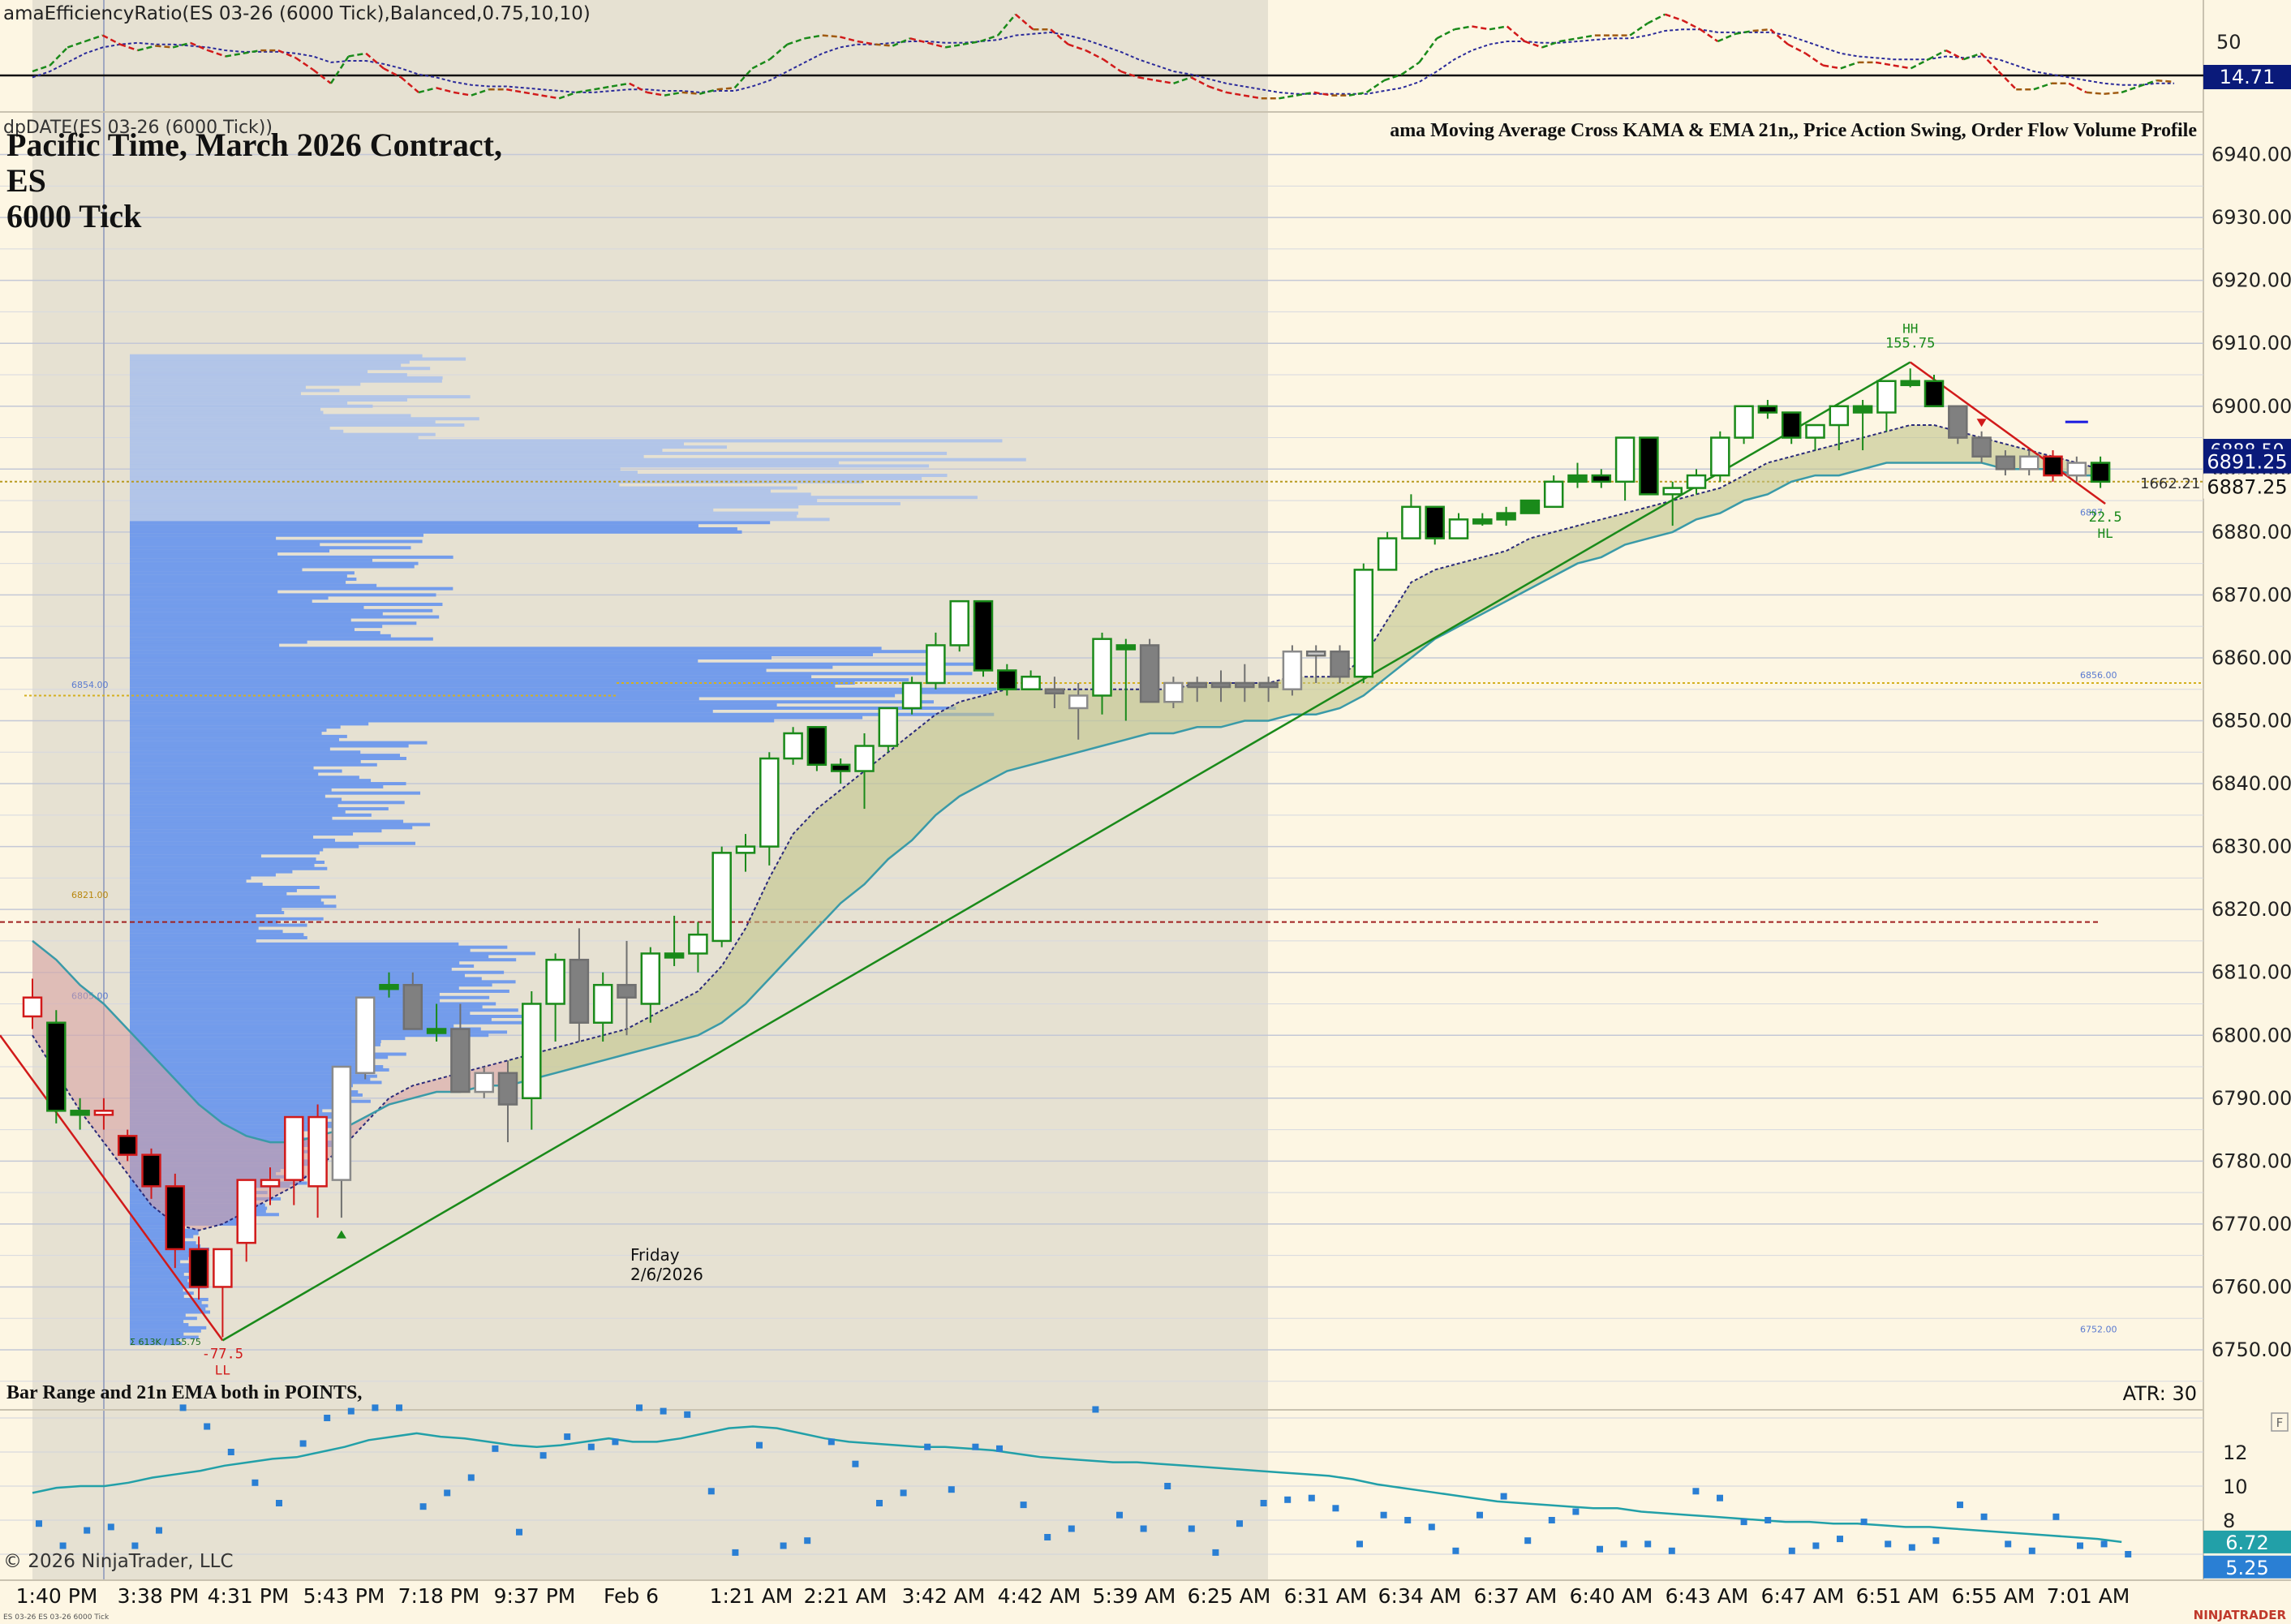 This screenshot has height=1624, width=2291. I want to click on profile-level-label: 6854.00, so click(90, 685).